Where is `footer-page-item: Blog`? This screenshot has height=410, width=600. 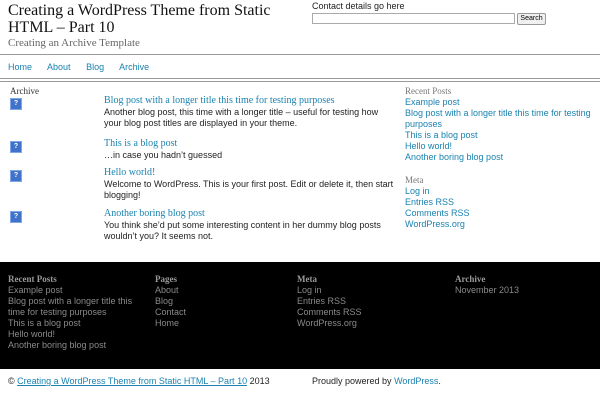
footer-page-item: Blog is located at coordinates (220, 301).